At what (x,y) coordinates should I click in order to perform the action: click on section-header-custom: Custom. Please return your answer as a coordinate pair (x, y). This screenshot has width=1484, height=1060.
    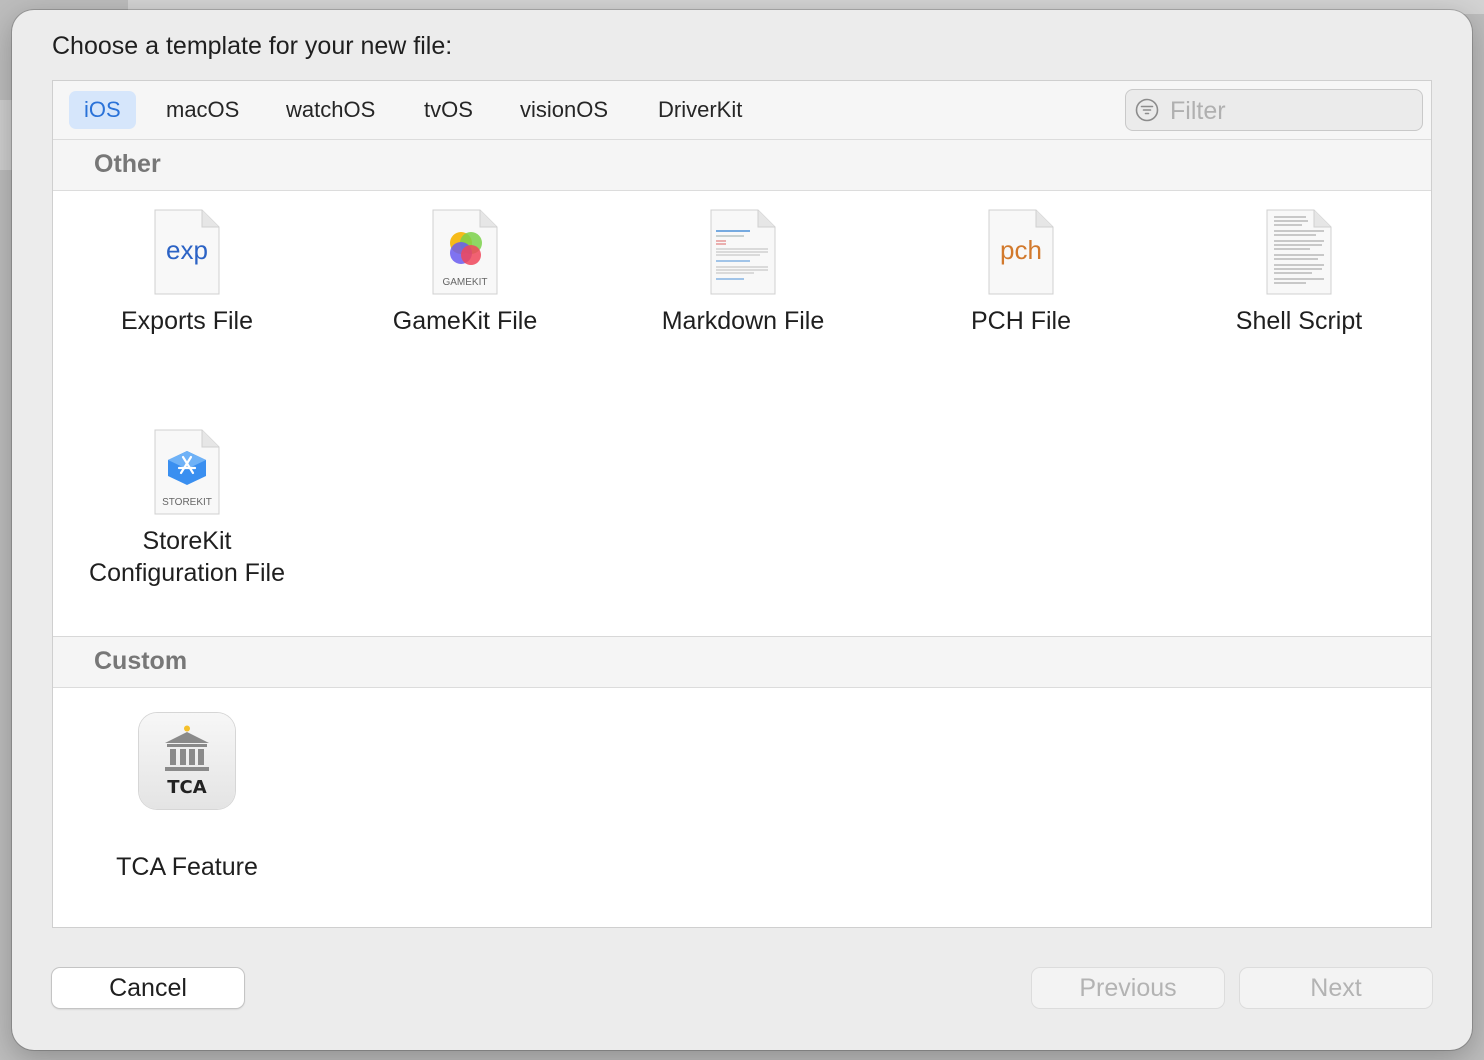
    Looking at the image, I should click on (742, 662).